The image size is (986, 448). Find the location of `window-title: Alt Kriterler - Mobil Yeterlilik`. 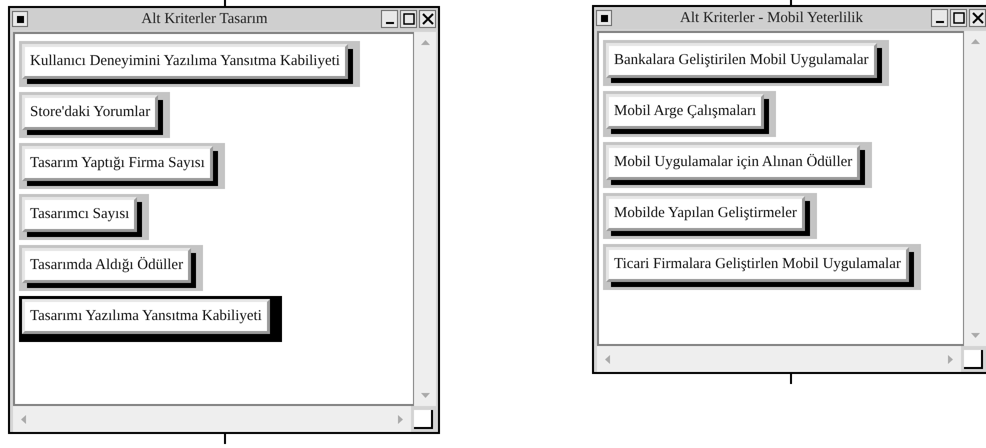

window-title: Alt Kriterler - Mobil Yeterlilik is located at coordinates (771, 18).